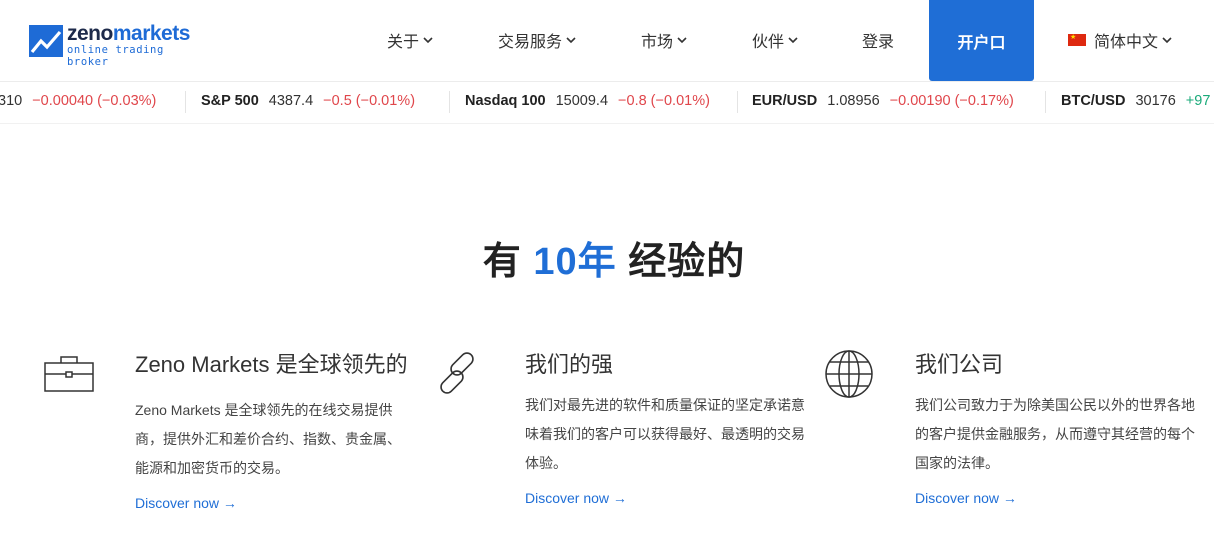 This screenshot has width=1214, height=541. What do you see at coordinates (664, 40) in the screenshot?
I see `nav-item-markets: 市场` at bounding box center [664, 40].